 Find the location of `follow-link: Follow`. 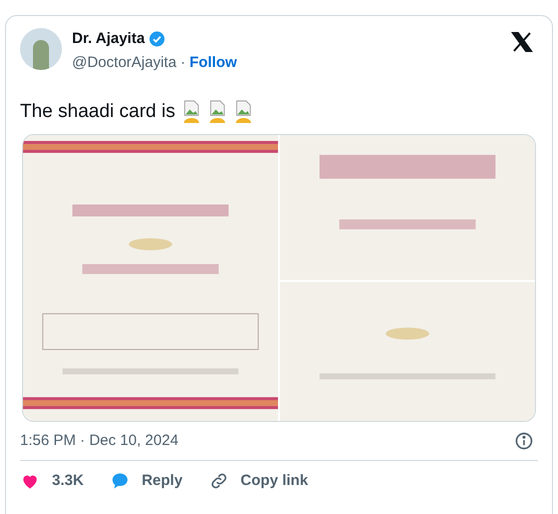

follow-link: Follow is located at coordinates (213, 63).